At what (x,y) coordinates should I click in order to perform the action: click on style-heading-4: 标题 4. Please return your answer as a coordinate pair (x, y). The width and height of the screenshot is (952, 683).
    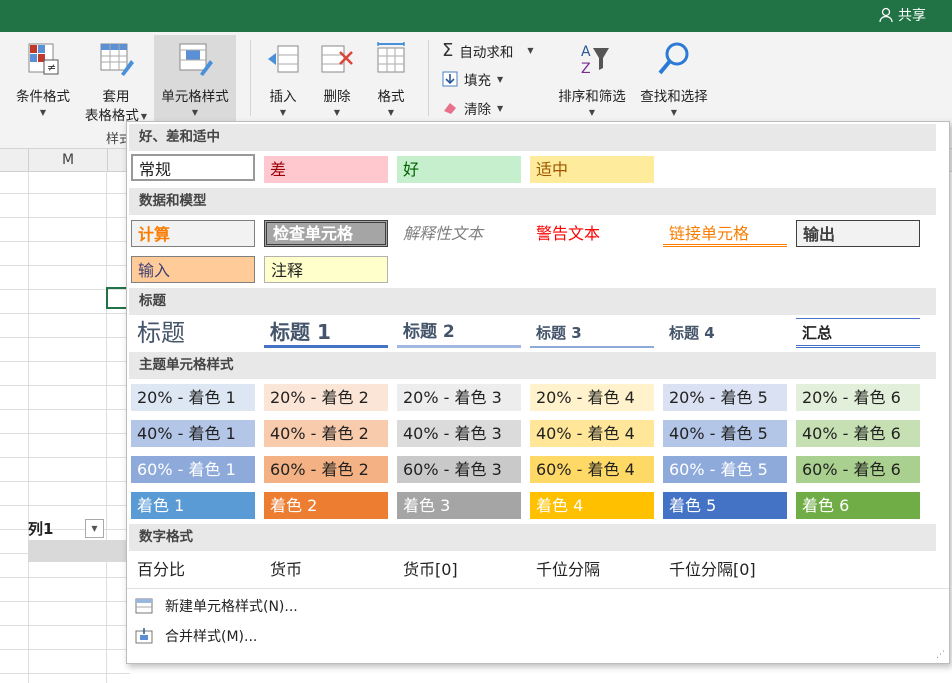
    Looking at the image, I should click on (725, 333).